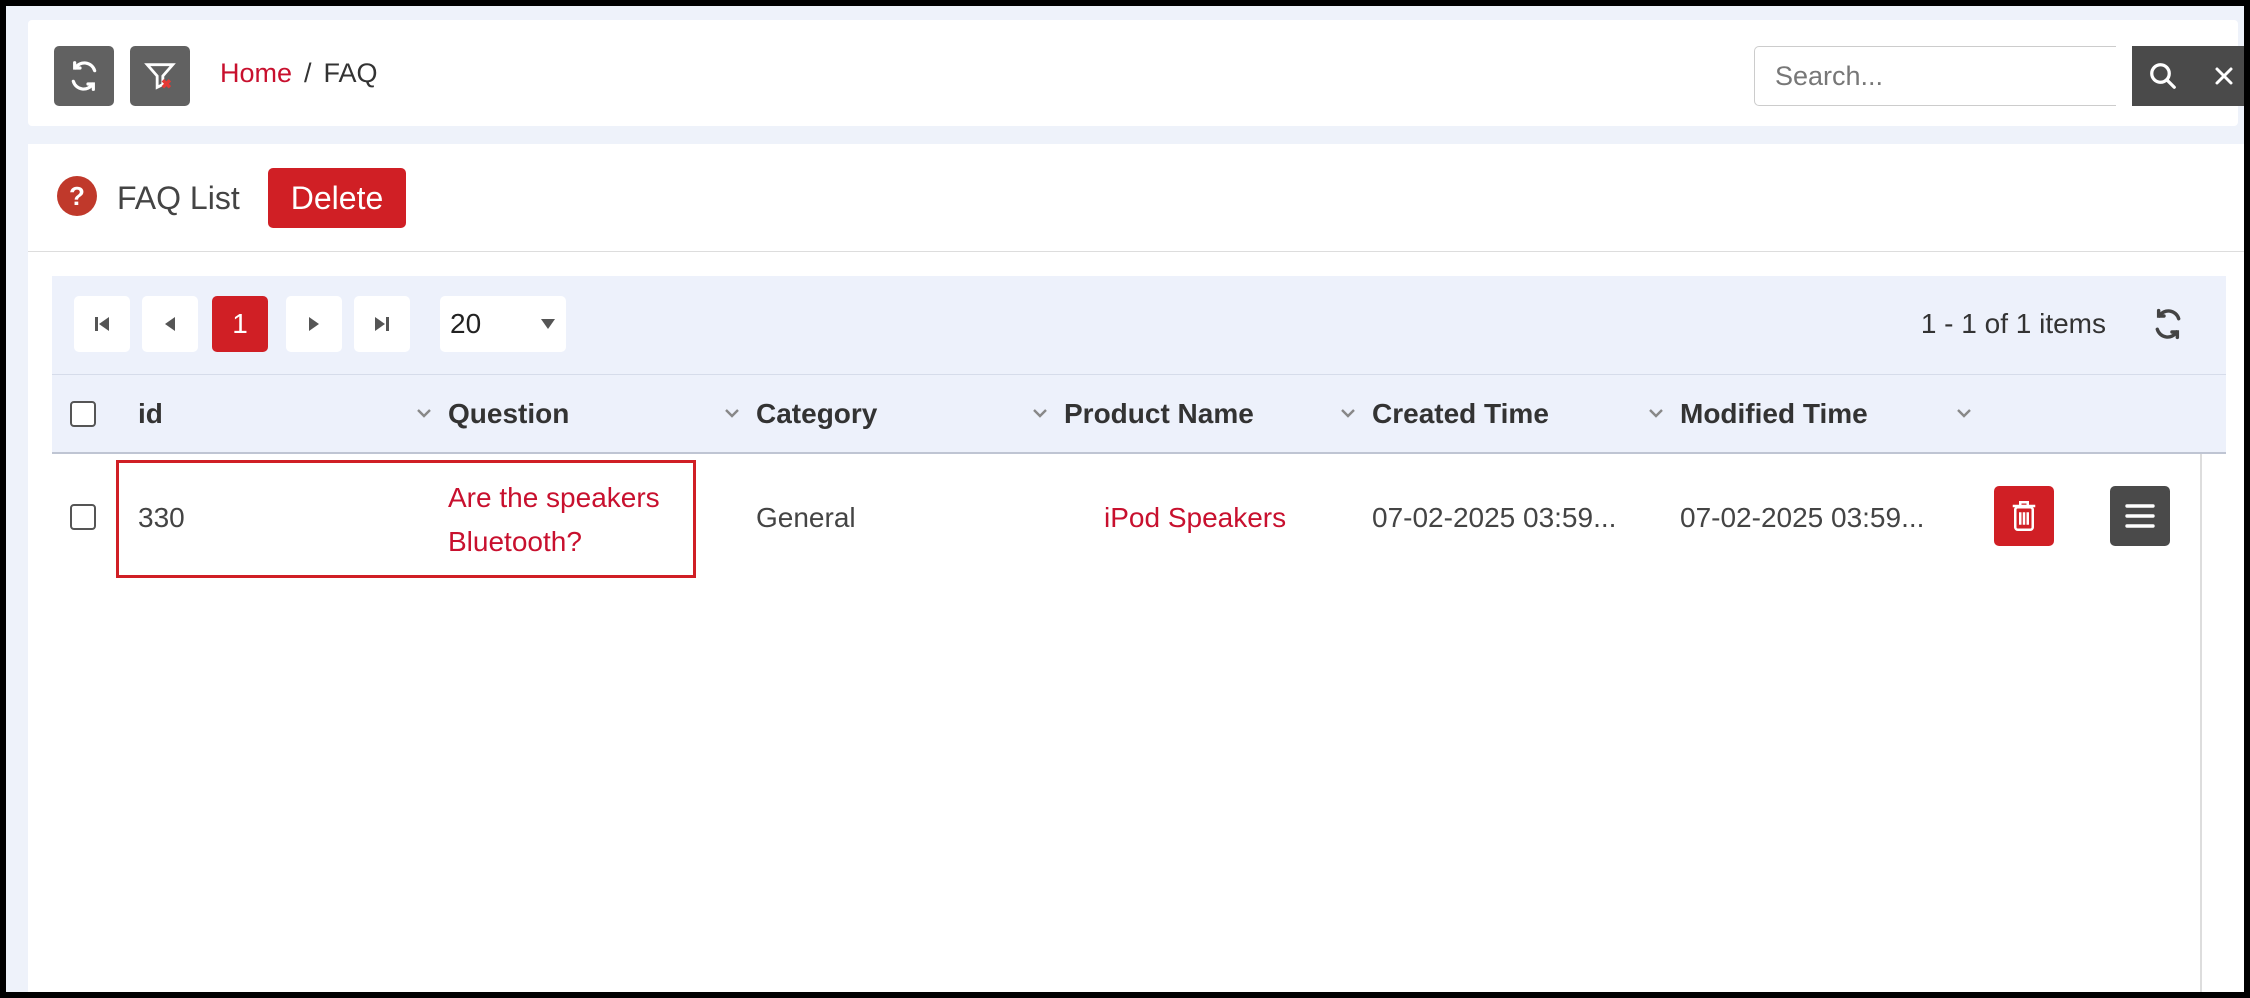 Image resolution: width=2250 pixels, height=998 pixels. What do you see at coordinates (1460, 414) in the screenshot?
I see `column-header-created-time: Created Time` at bounding box center [1460, 414].